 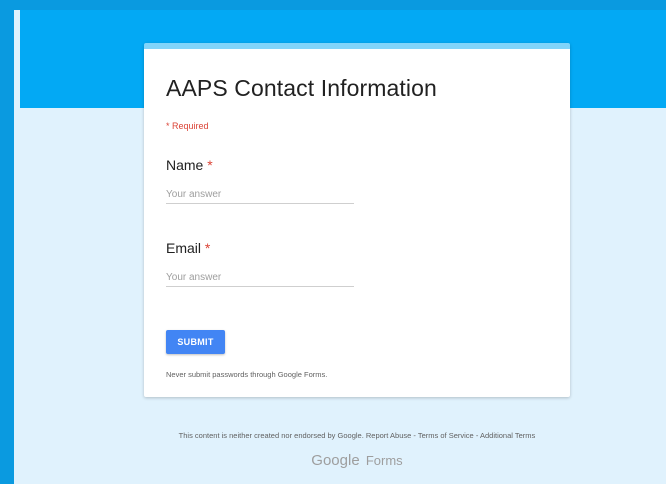 What do you see at coordinates (184, 248) in the screenshot?
I see `question-email-label: Email` at bounding box center [184, 248].